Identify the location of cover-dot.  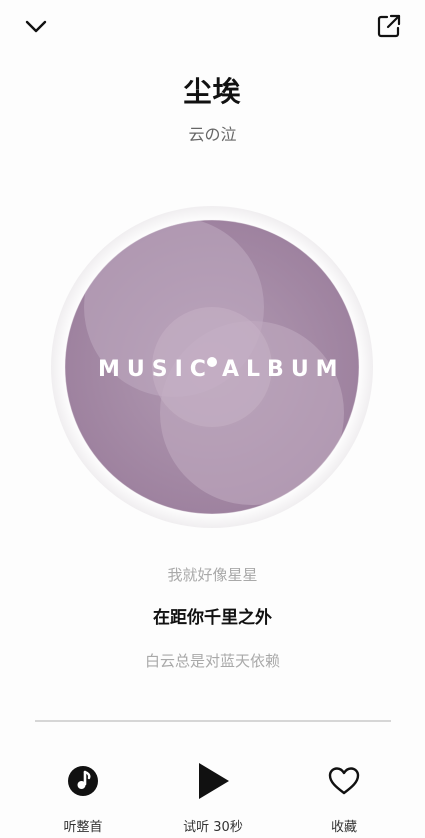
(212, 362).